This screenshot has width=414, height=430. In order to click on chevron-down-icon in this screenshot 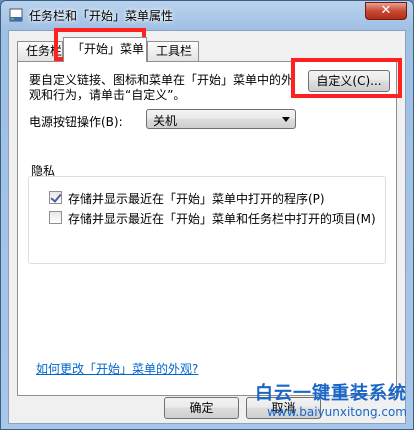, I will do `click(286, 119)`.